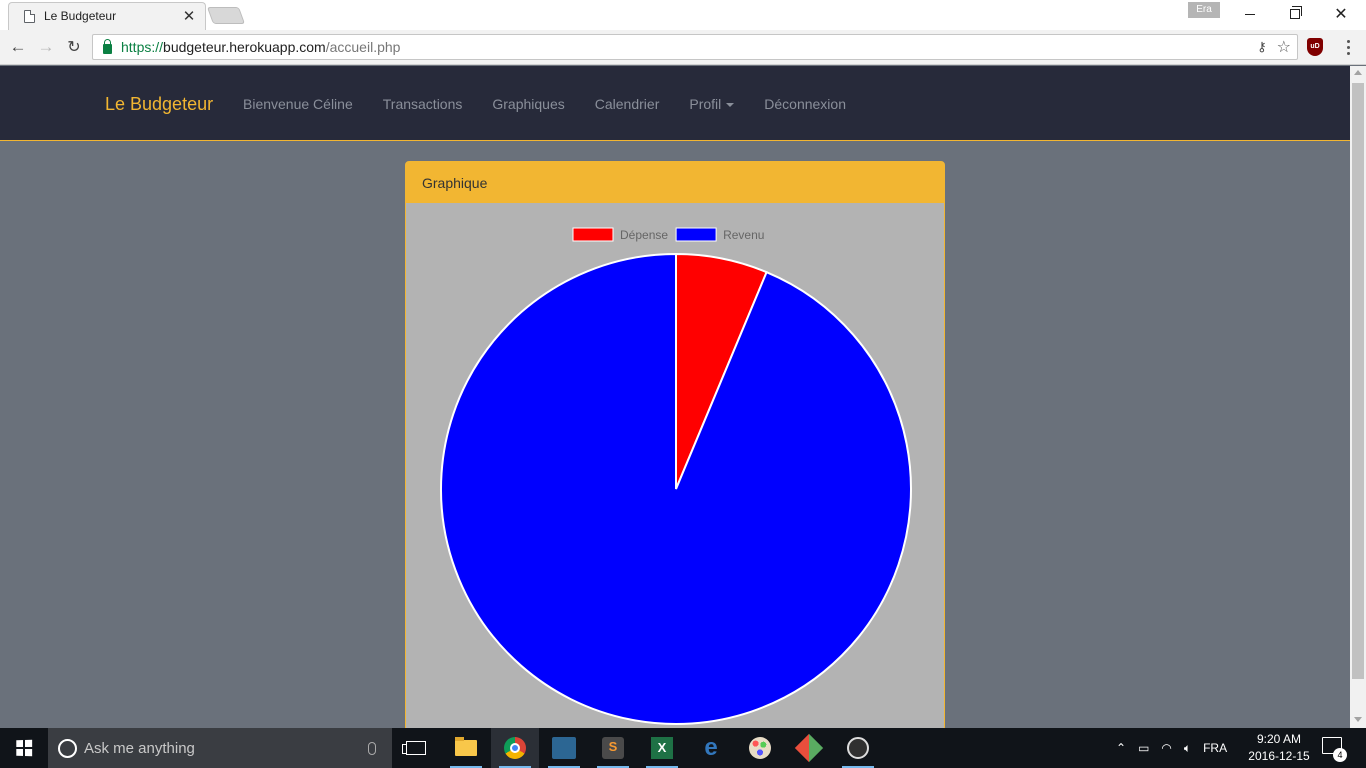 This screenshot has height=768, width=1366. What do you see at coordinates (1187, 748) in the screenshot?
I see `volume-icon: 🔈︎` at bounding box center [1187, 748].